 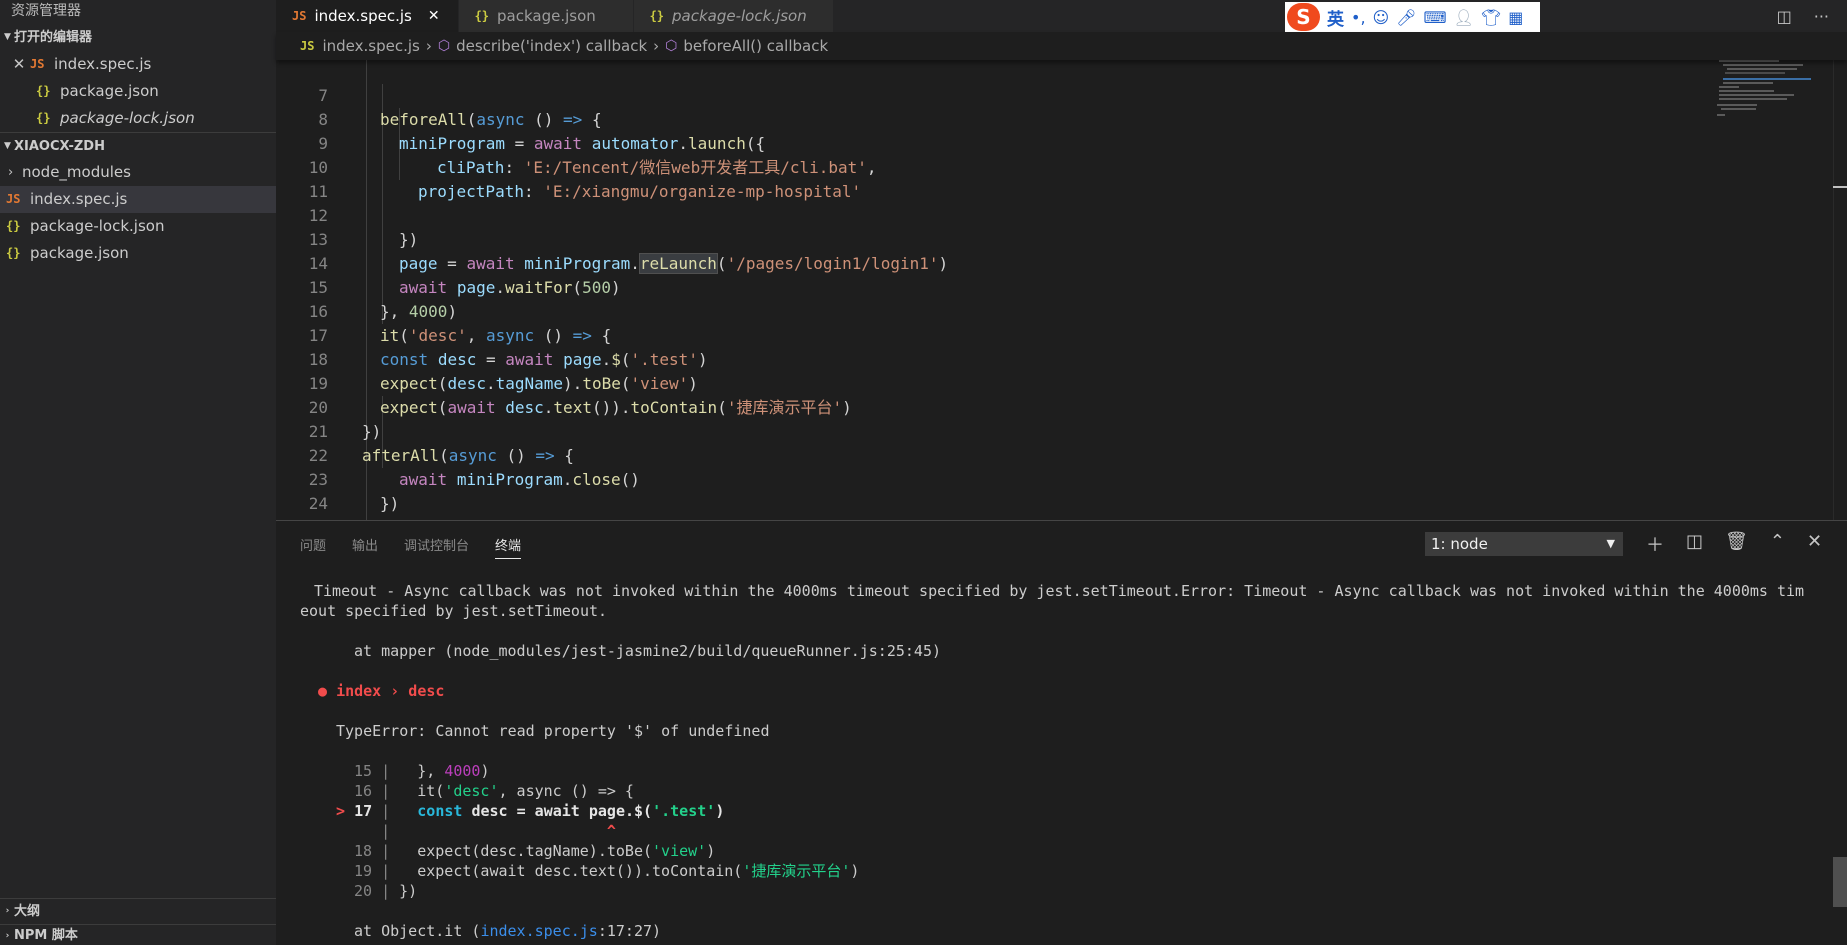 I want to click on toolbox-icon: ▦, so click(x=1515, y=17).